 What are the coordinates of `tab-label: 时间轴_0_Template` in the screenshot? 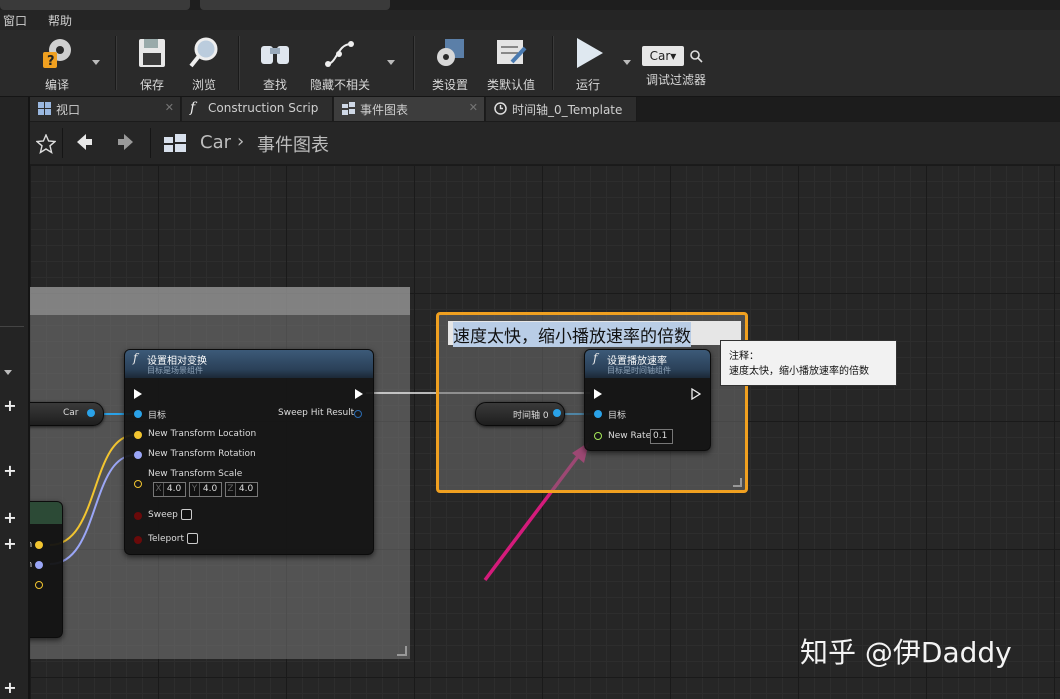 It's located at (567, 110).